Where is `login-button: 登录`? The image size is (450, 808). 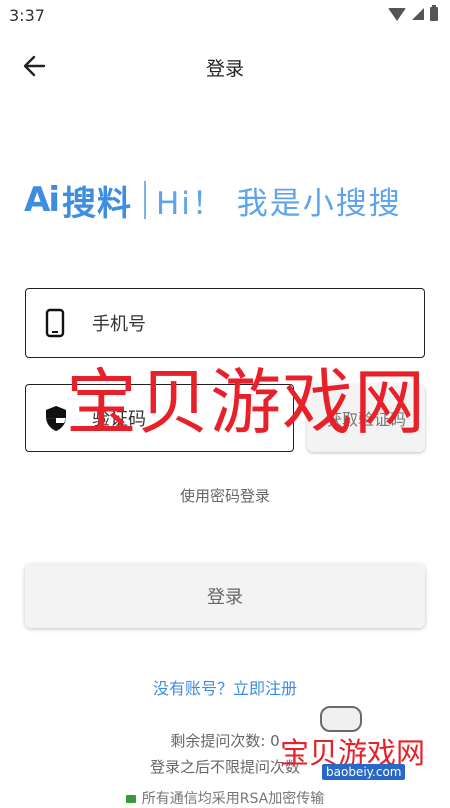 login-button: 登录 is located at coordinates (225, 596).